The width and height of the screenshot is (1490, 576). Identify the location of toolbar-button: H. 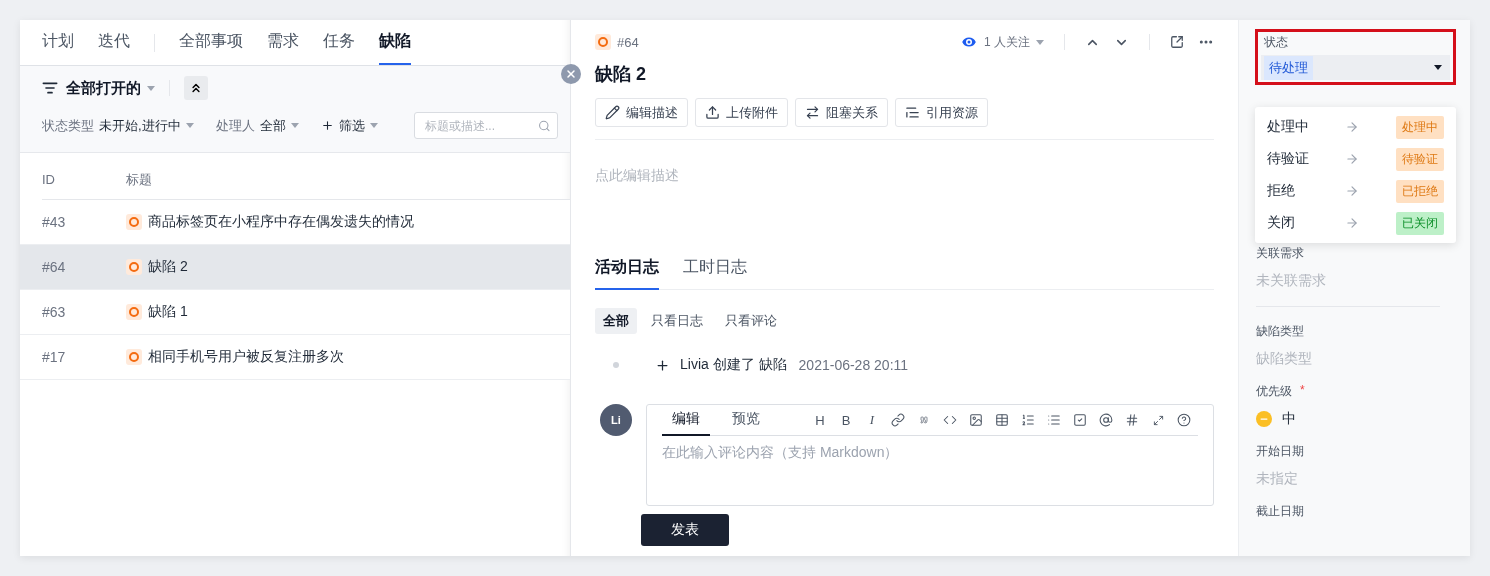
(820, 420).